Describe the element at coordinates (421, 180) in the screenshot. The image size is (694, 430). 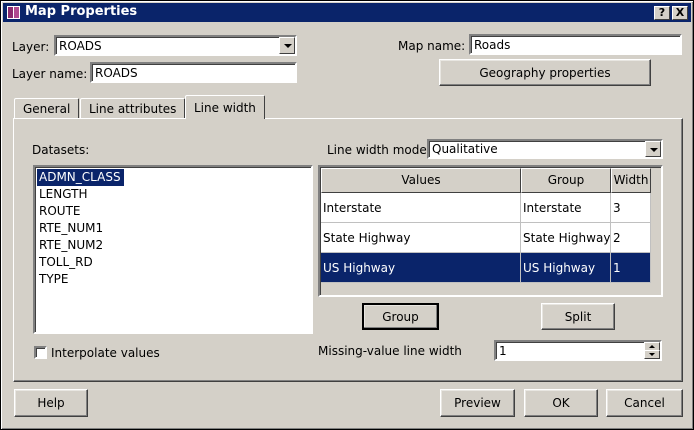
I see `column-header-values: Values` at that location.